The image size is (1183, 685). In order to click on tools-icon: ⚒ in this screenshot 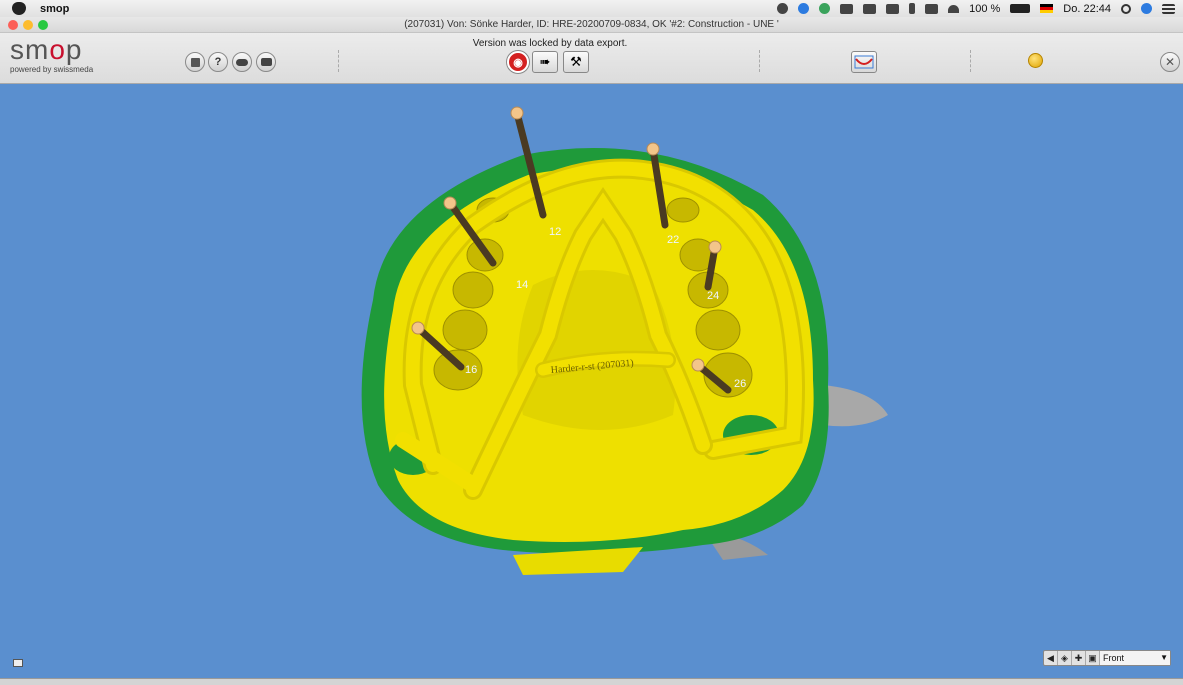, I will do `click(576, 61)`.